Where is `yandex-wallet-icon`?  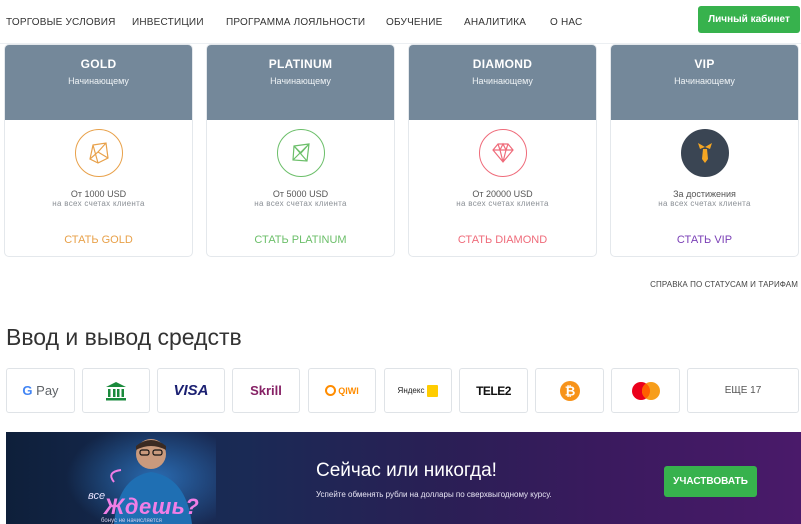
yandex-wallet-icon is located at coordinates (433, 390).